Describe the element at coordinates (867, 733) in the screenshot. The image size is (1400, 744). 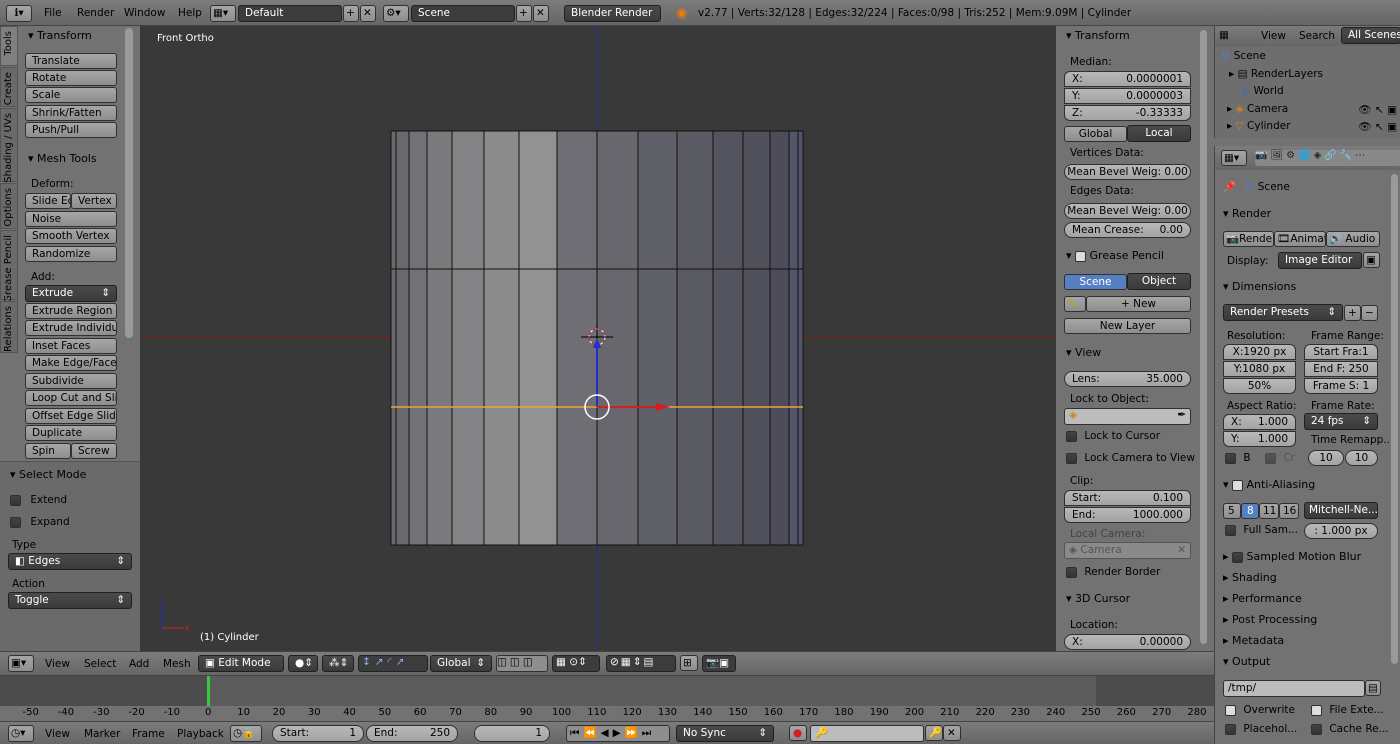
I see `keying-set-field: 🔑` at that location.